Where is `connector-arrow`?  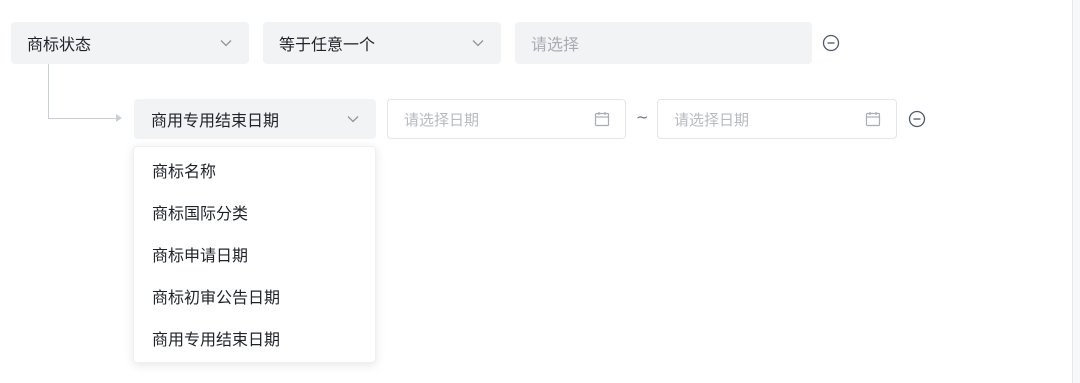 connector-arrow is located at coordinates (119, 118).